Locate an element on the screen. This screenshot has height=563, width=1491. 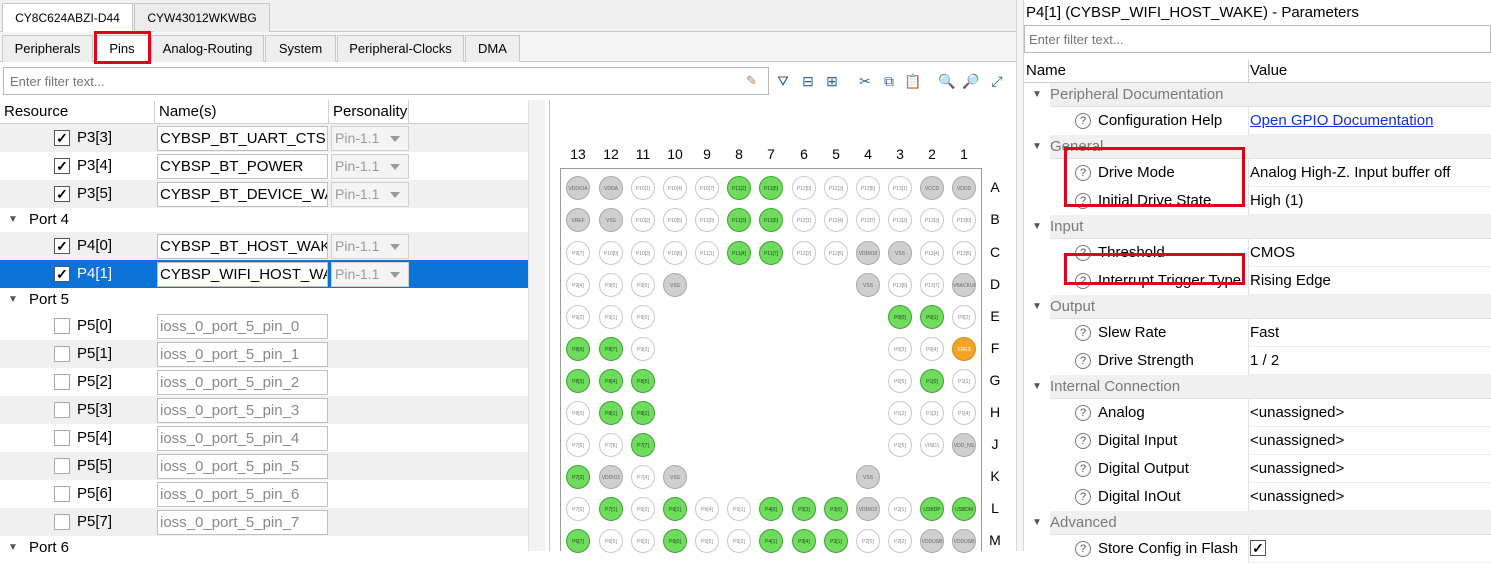
package-pin: P2[1] is located at coordinates (900, 509).